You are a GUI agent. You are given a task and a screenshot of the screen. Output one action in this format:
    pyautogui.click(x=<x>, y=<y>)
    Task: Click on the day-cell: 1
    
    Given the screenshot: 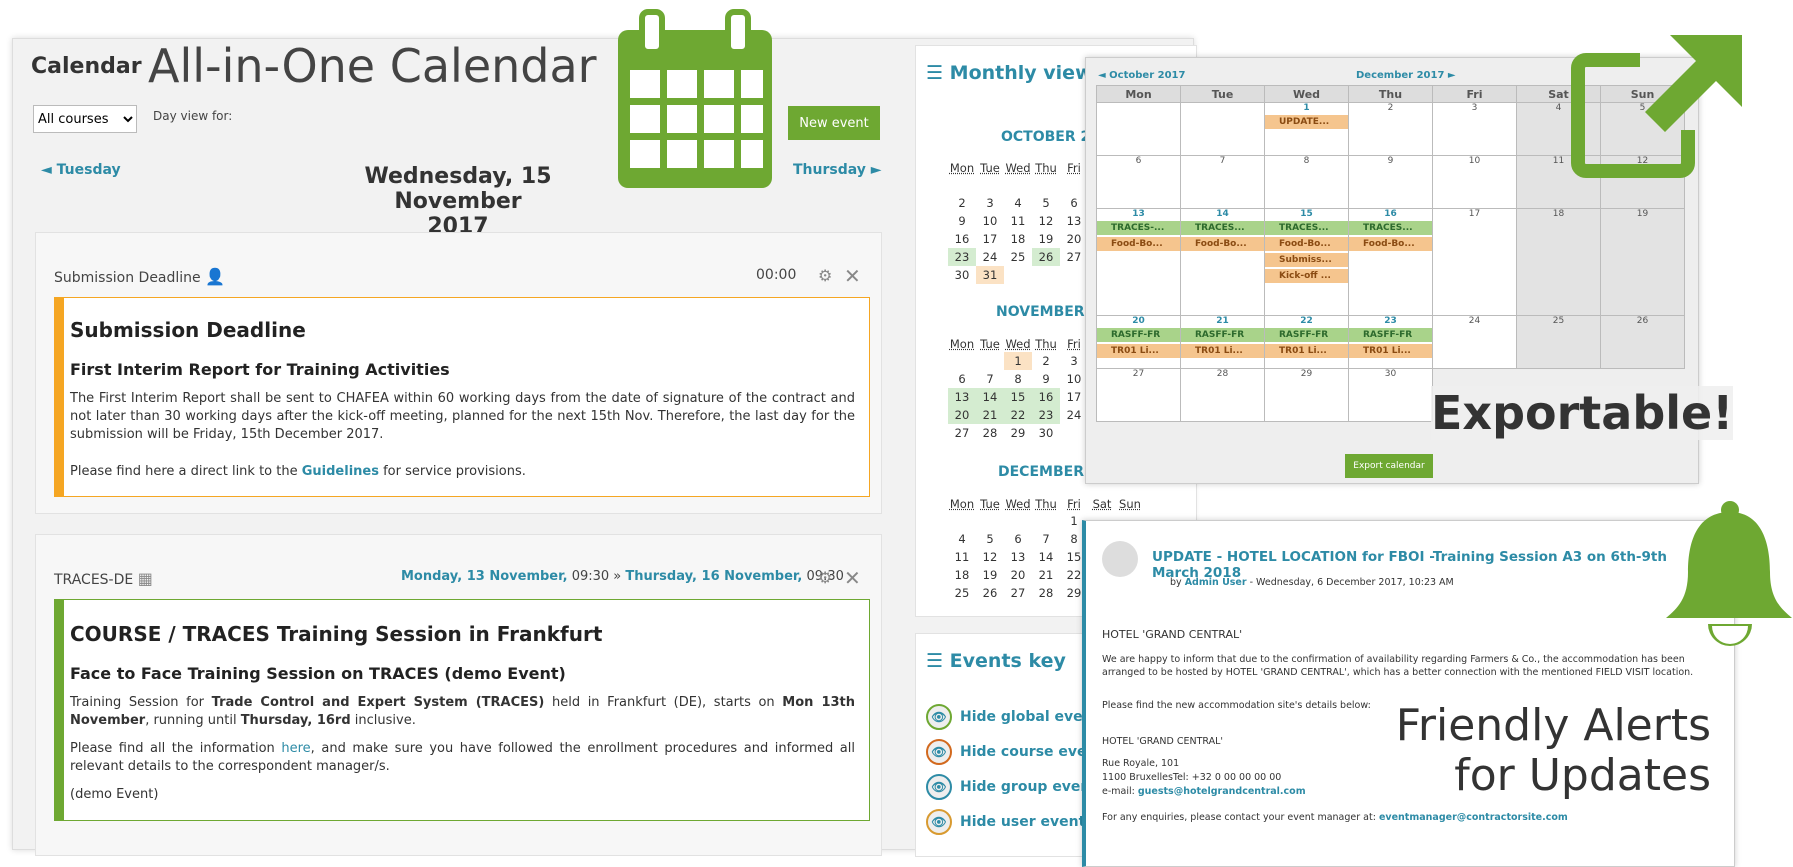 What is the action you would take?
    pyautogui.click(x=1018, y=361)
    